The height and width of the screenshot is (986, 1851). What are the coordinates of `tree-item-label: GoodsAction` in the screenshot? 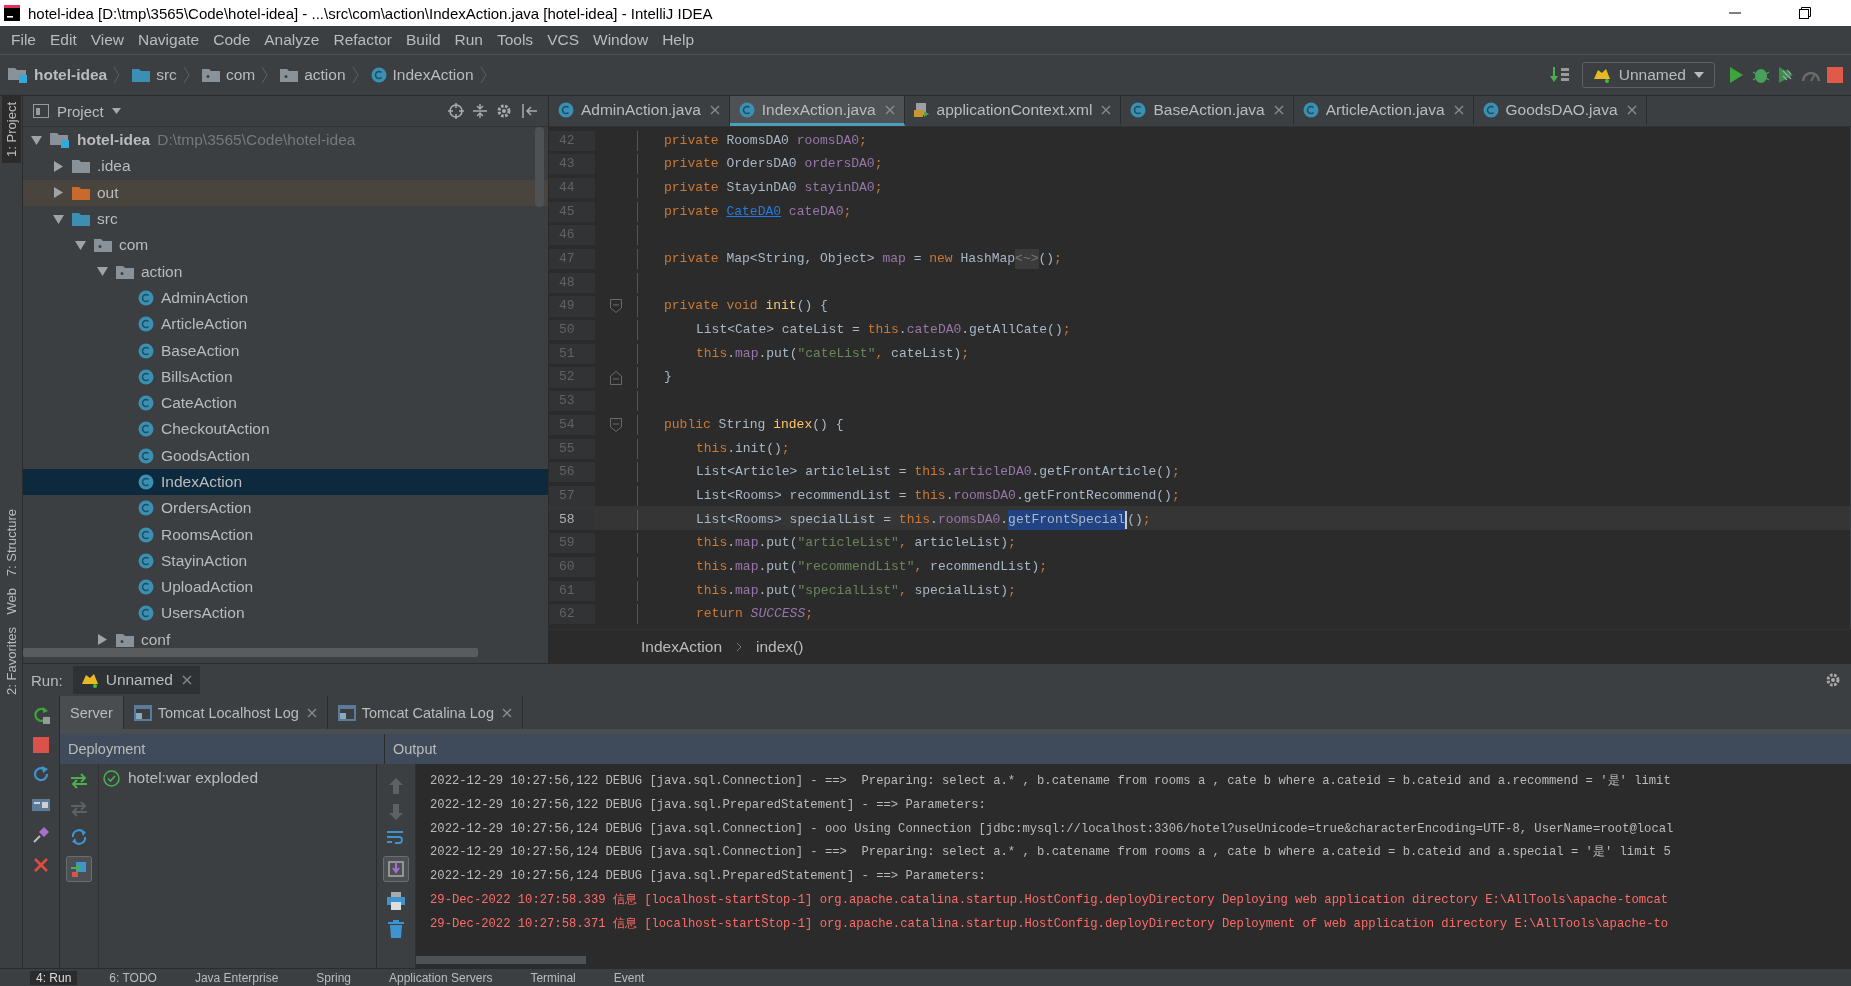 It's located at (205, 455).